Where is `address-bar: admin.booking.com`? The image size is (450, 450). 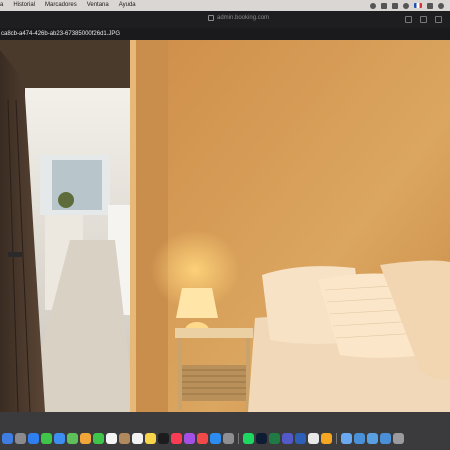
address-bar: admin.booking.com is located at coordinates (238, 18).